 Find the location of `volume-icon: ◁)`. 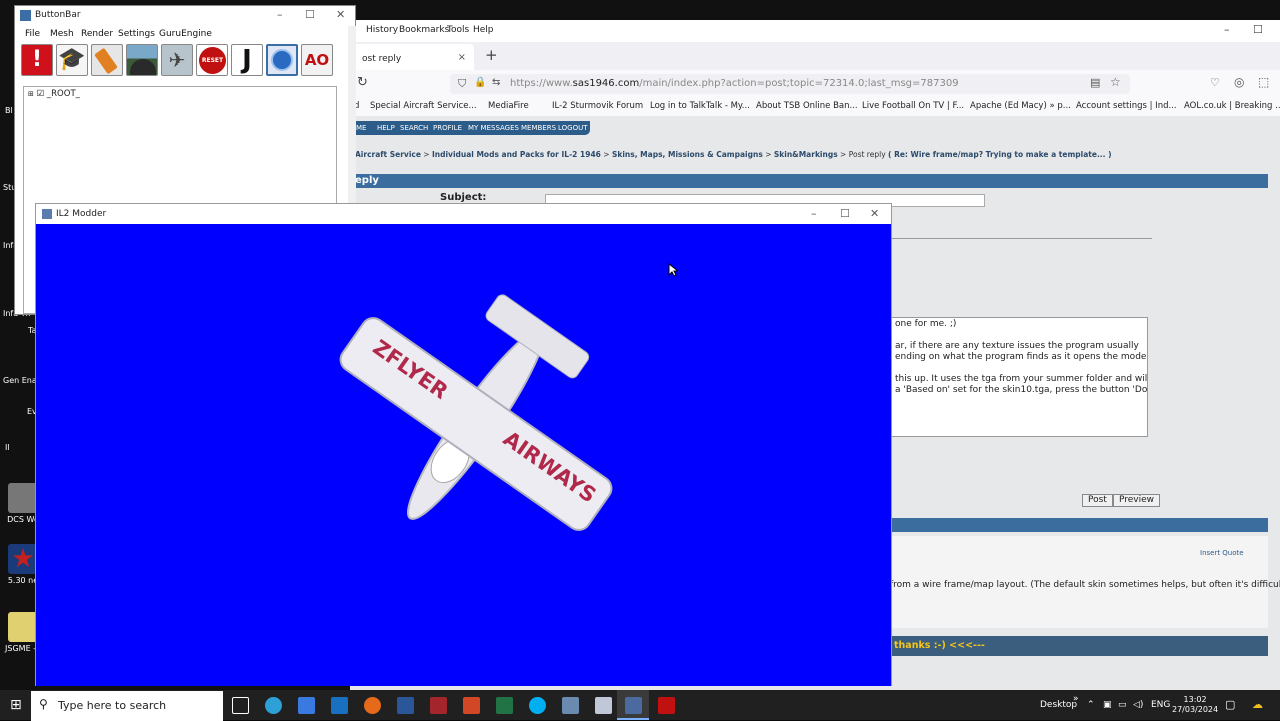

volume-icon: ◁) is located at coordinates (1138, 705).